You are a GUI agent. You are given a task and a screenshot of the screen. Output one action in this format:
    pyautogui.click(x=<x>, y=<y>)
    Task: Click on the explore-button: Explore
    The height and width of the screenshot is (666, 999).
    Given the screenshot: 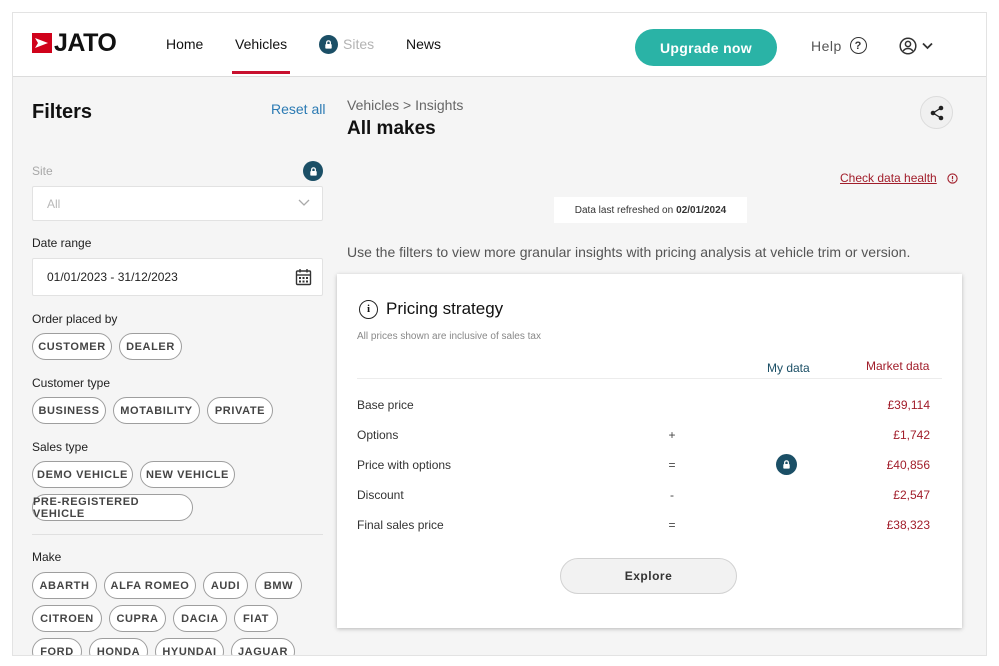 What is the action you would take?
    pyautogui.click(x=648, y=576)
    